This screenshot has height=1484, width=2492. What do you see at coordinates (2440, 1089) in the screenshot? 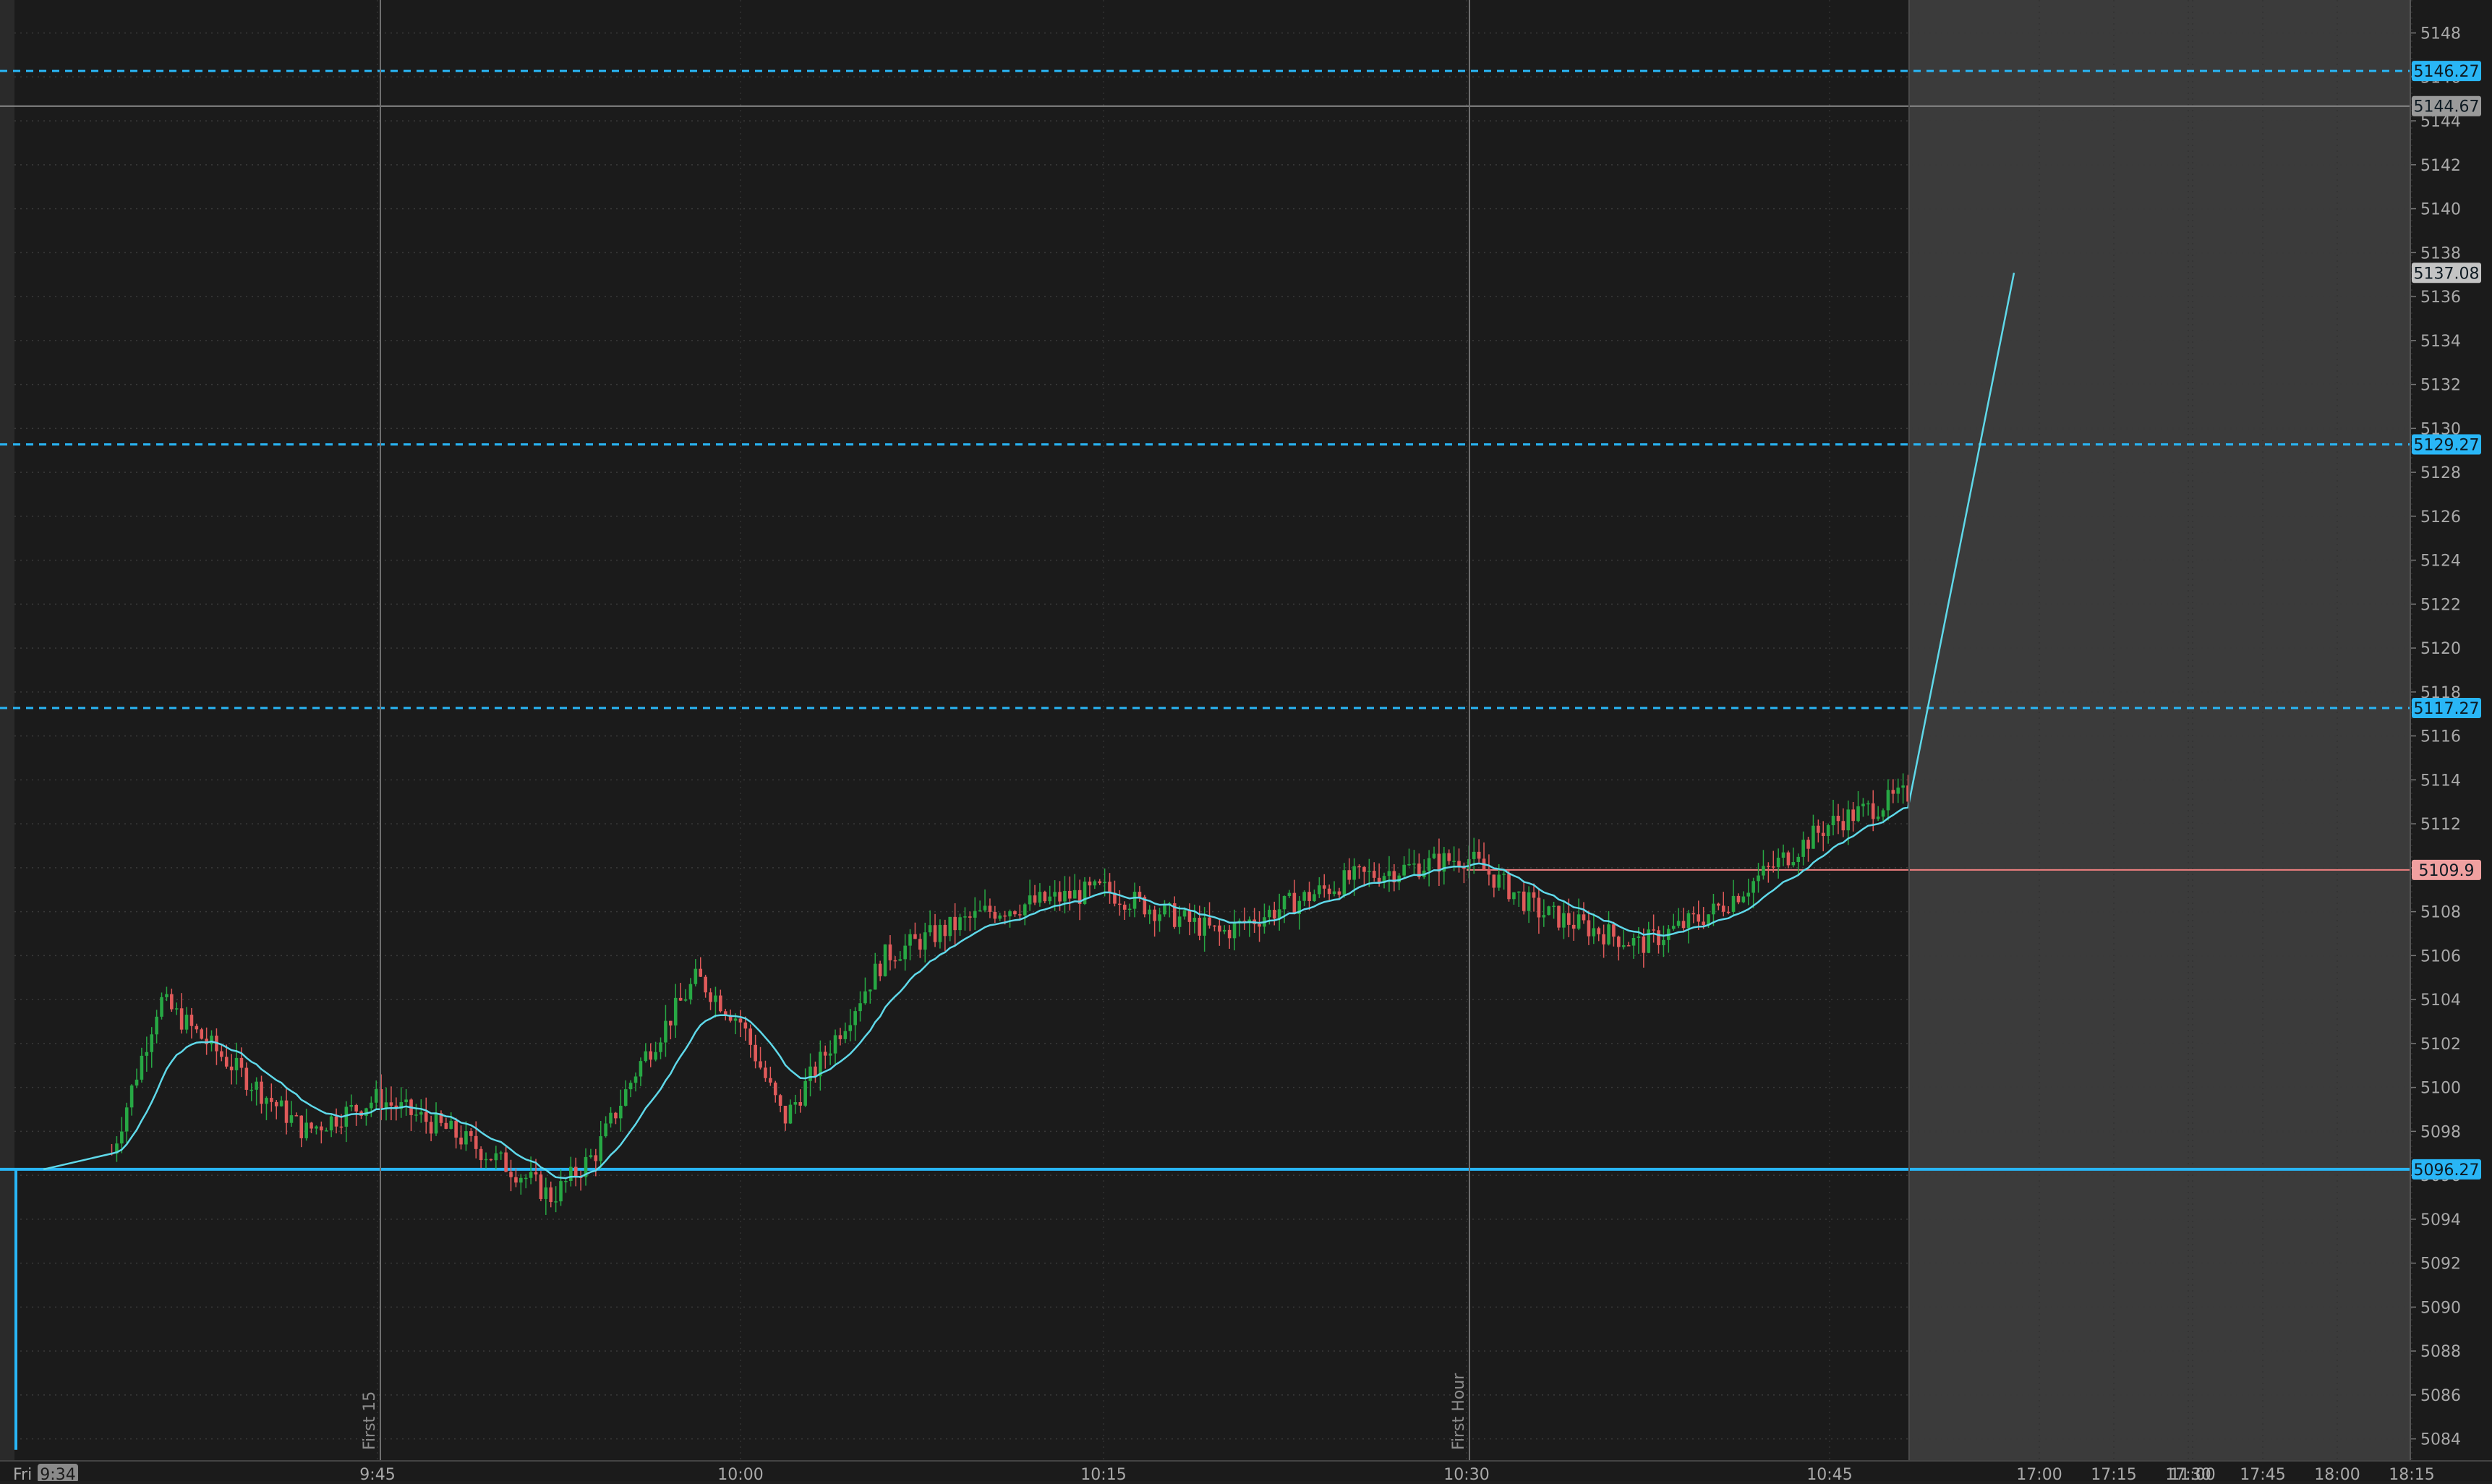
I see `y-tick-label: 5100` at bounding box center [2440, 1089].